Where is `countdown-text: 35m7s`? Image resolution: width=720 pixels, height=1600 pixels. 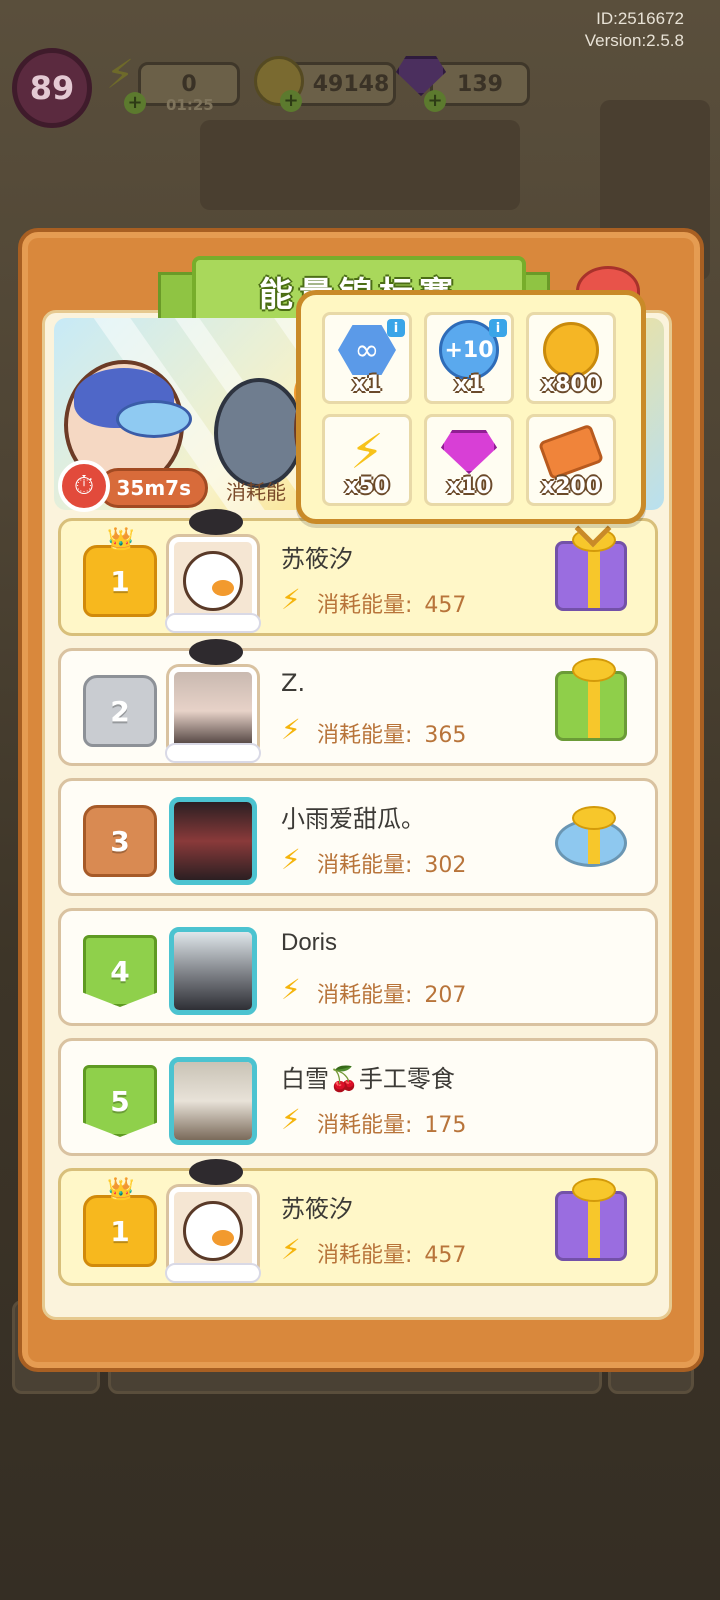
countdown-text: 35m7s is located at coordinates (154, 488).